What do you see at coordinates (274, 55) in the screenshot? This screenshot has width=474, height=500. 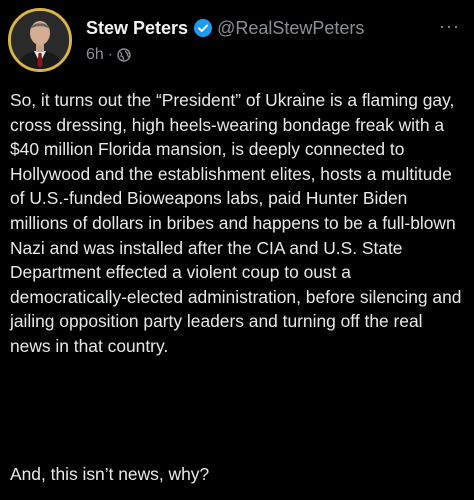 I see `post-meta: 6h ·` at bounding box center [274, 55].